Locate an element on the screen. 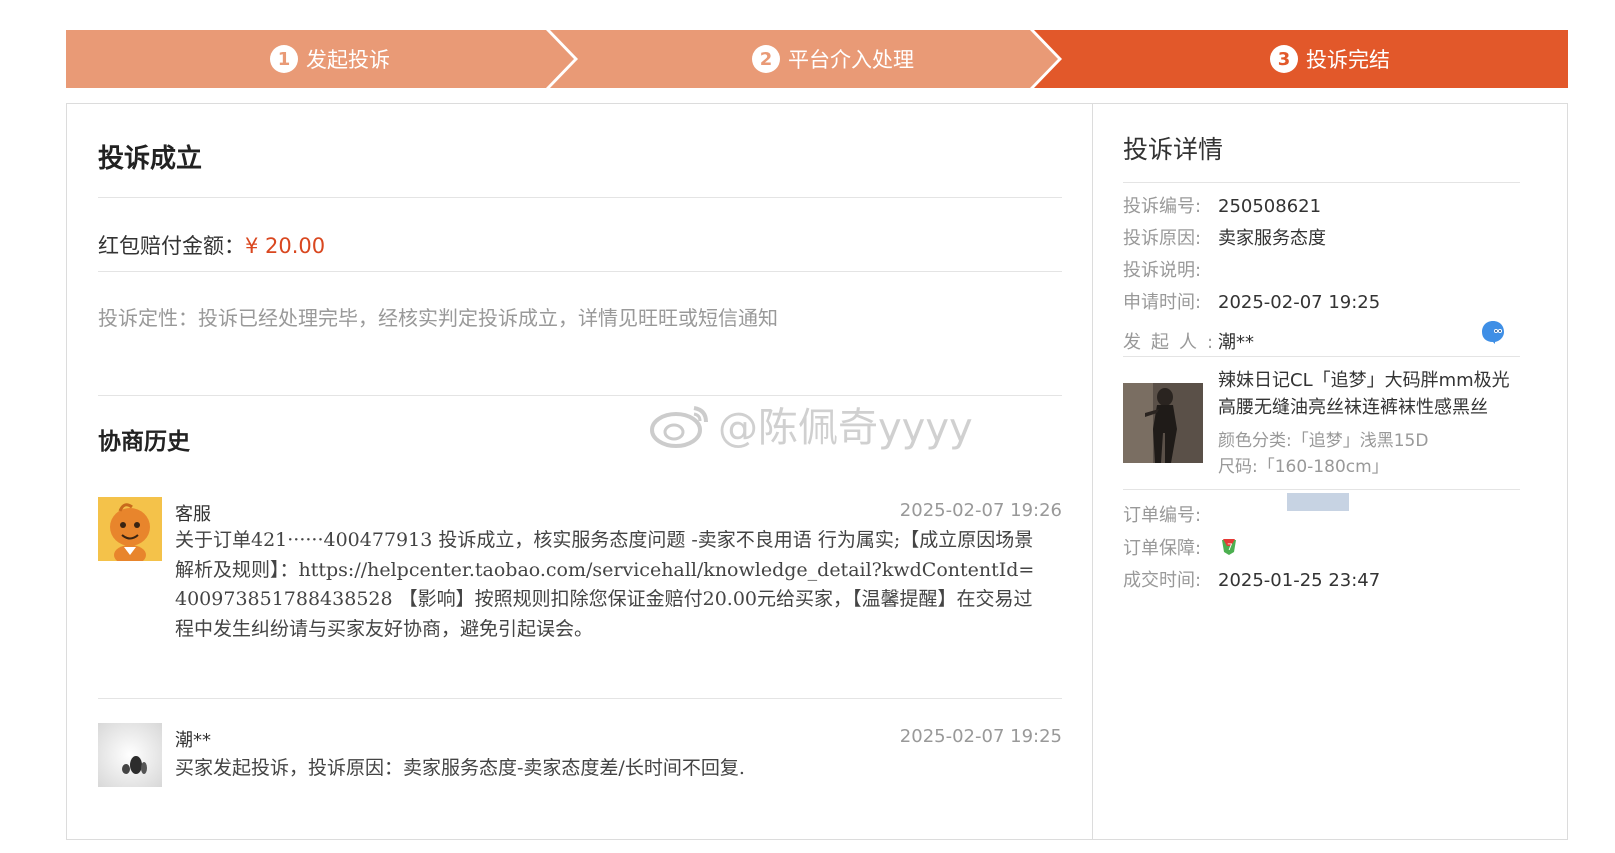  step-2: 2 平台介入处理 is located at coordinates (833, 59).